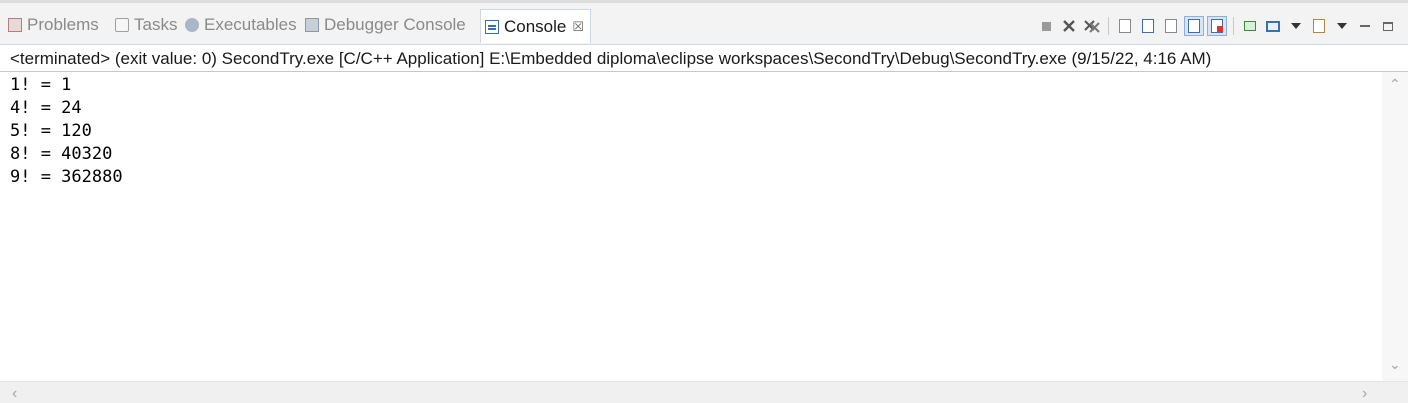 This screenshot has width=1408, height=403. What do you see at coordinates (704, 392) in the screenshot?
I see `horizontal-scrollbar: ‹ ›` at bounding box center [704, 392].